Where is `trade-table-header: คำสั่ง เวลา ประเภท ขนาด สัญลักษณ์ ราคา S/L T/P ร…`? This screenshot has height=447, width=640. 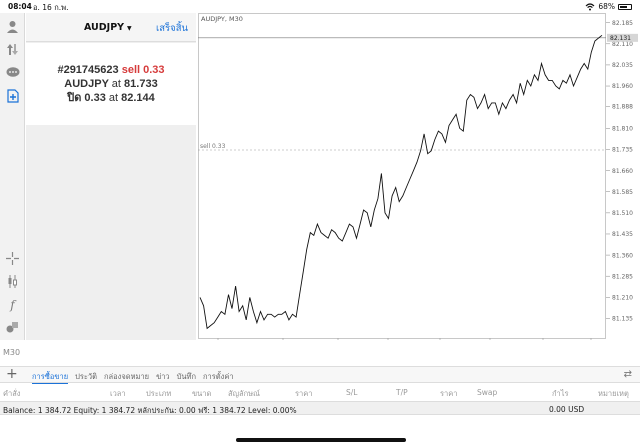 trade-table-header: คำสั่ง เวลา ประเภท ขนาด สัญลักษณ์ ราคา S/L T/P ร… is located at coordinates (320, 392).